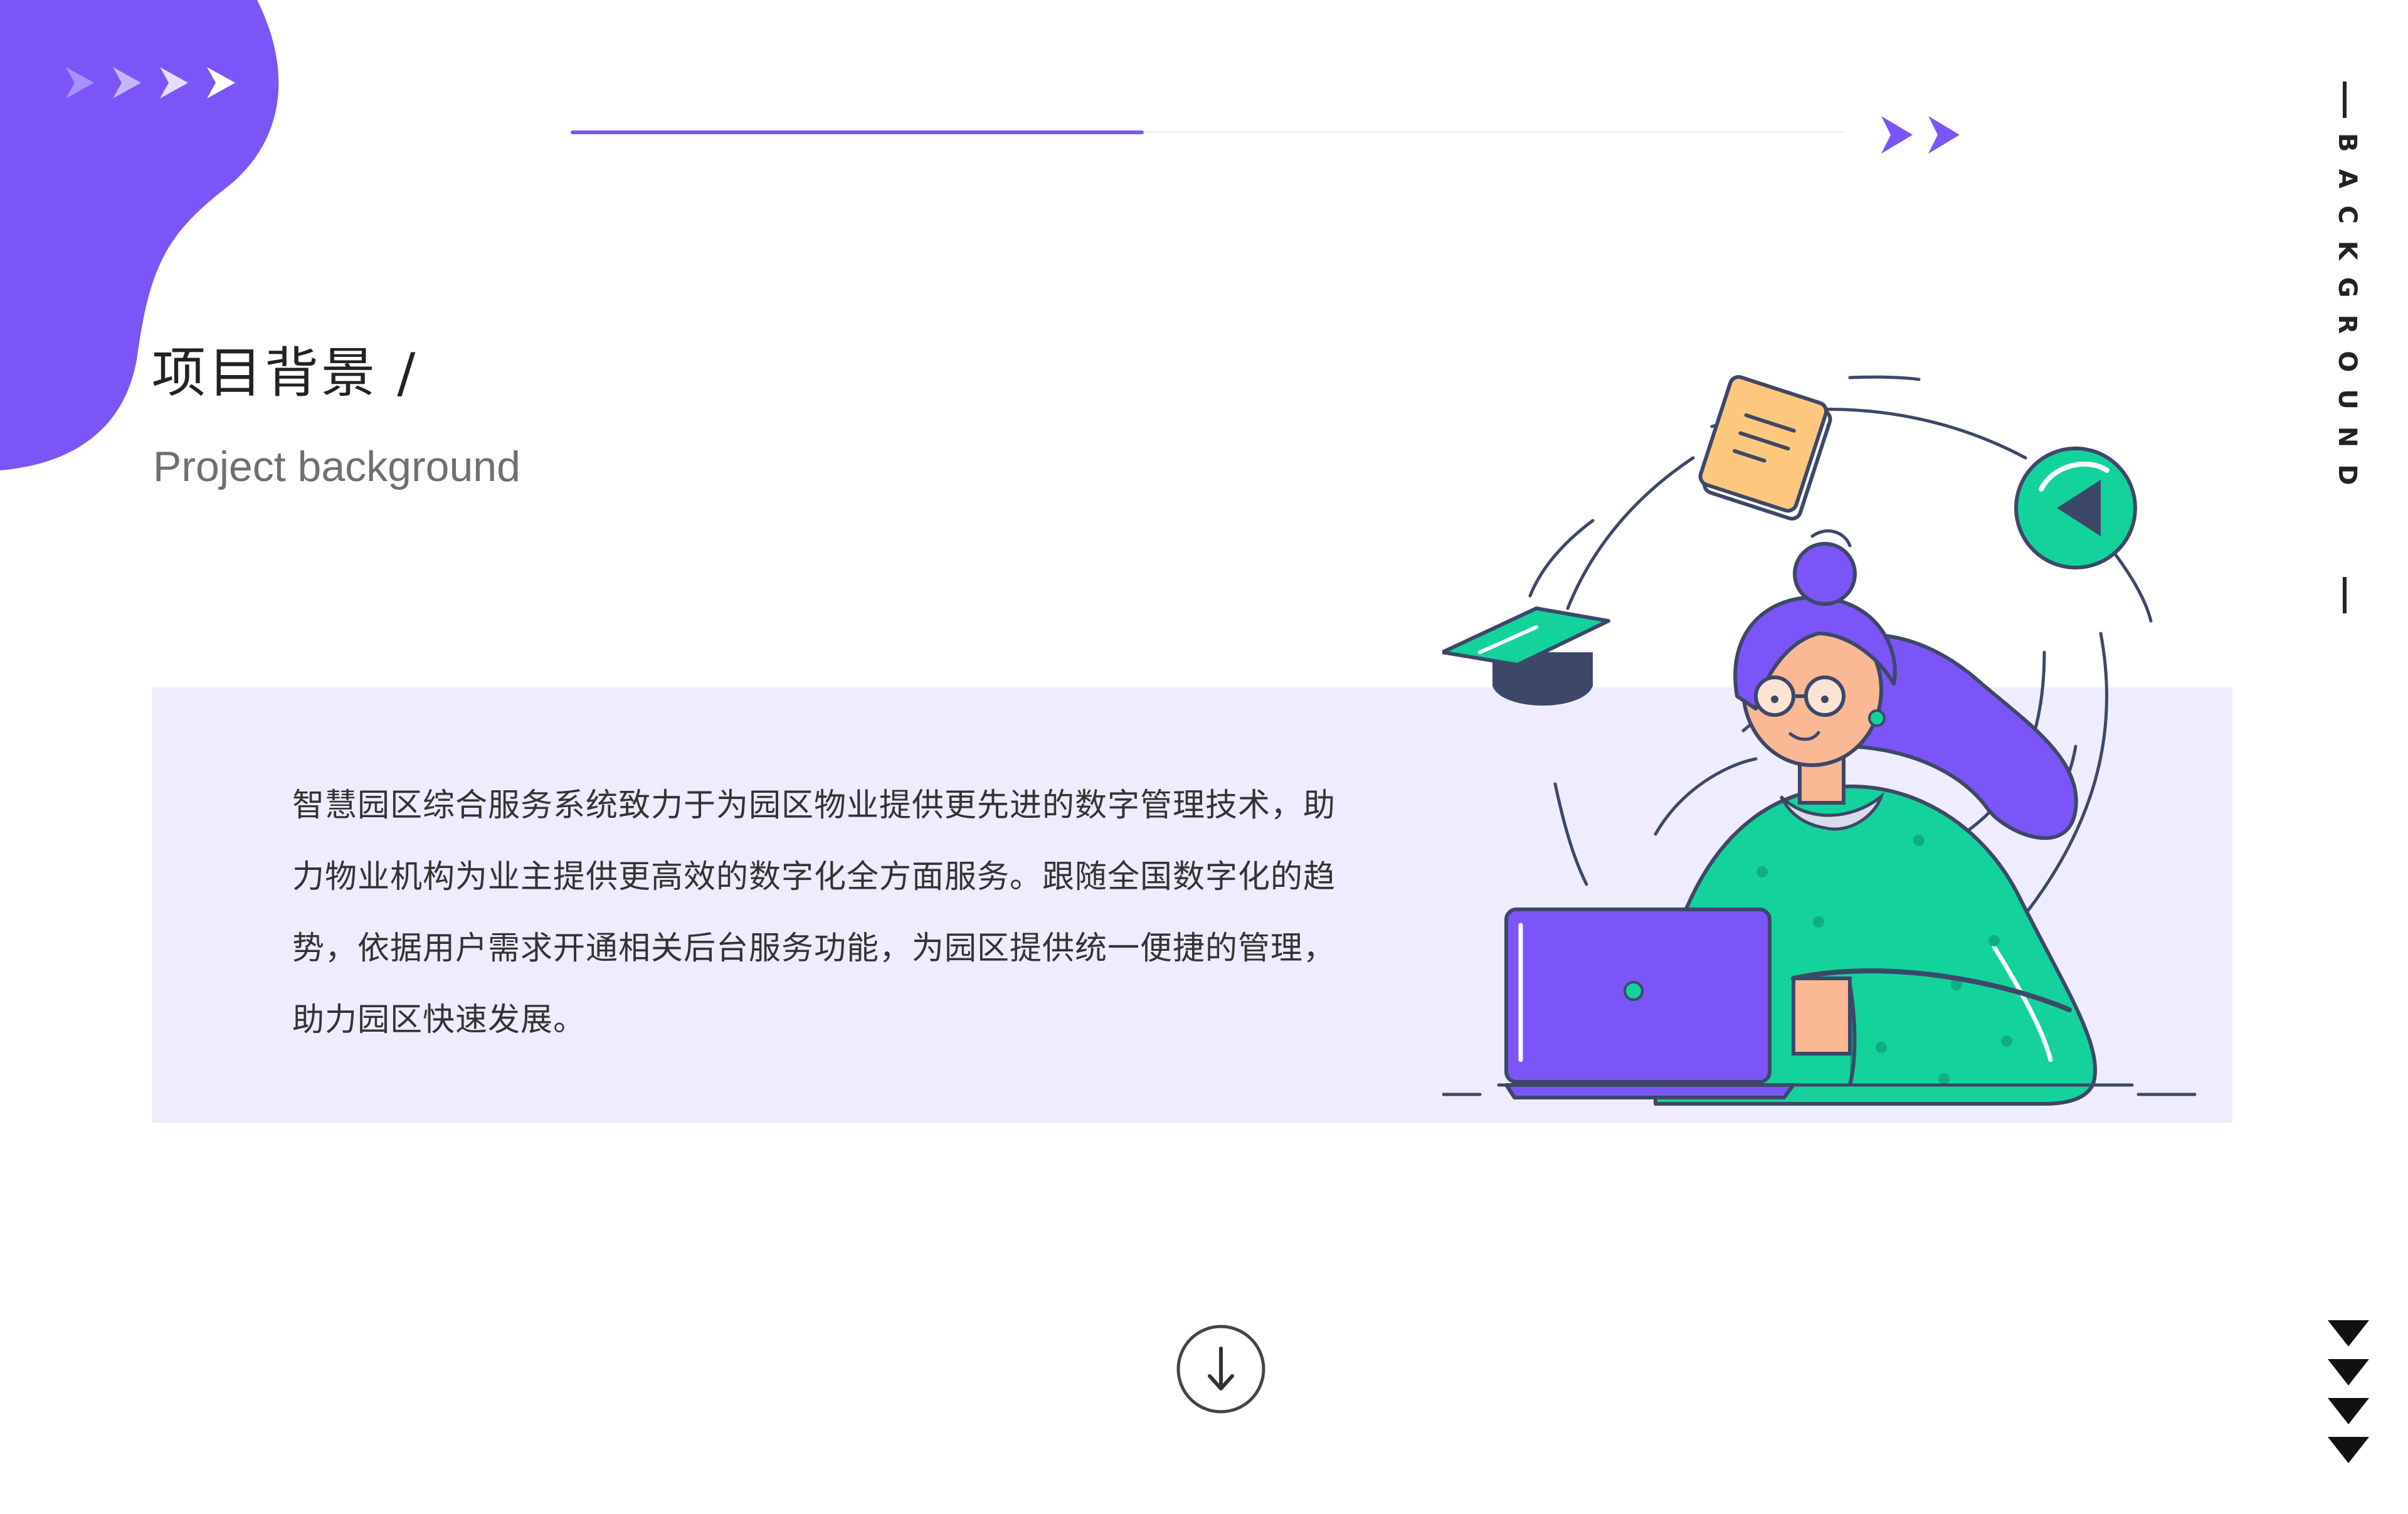 This screenshot has height=1514, width=2408. Describe the element at coordinates (2345, 100) in the screenshot. I see `side-dash-top` at that location.